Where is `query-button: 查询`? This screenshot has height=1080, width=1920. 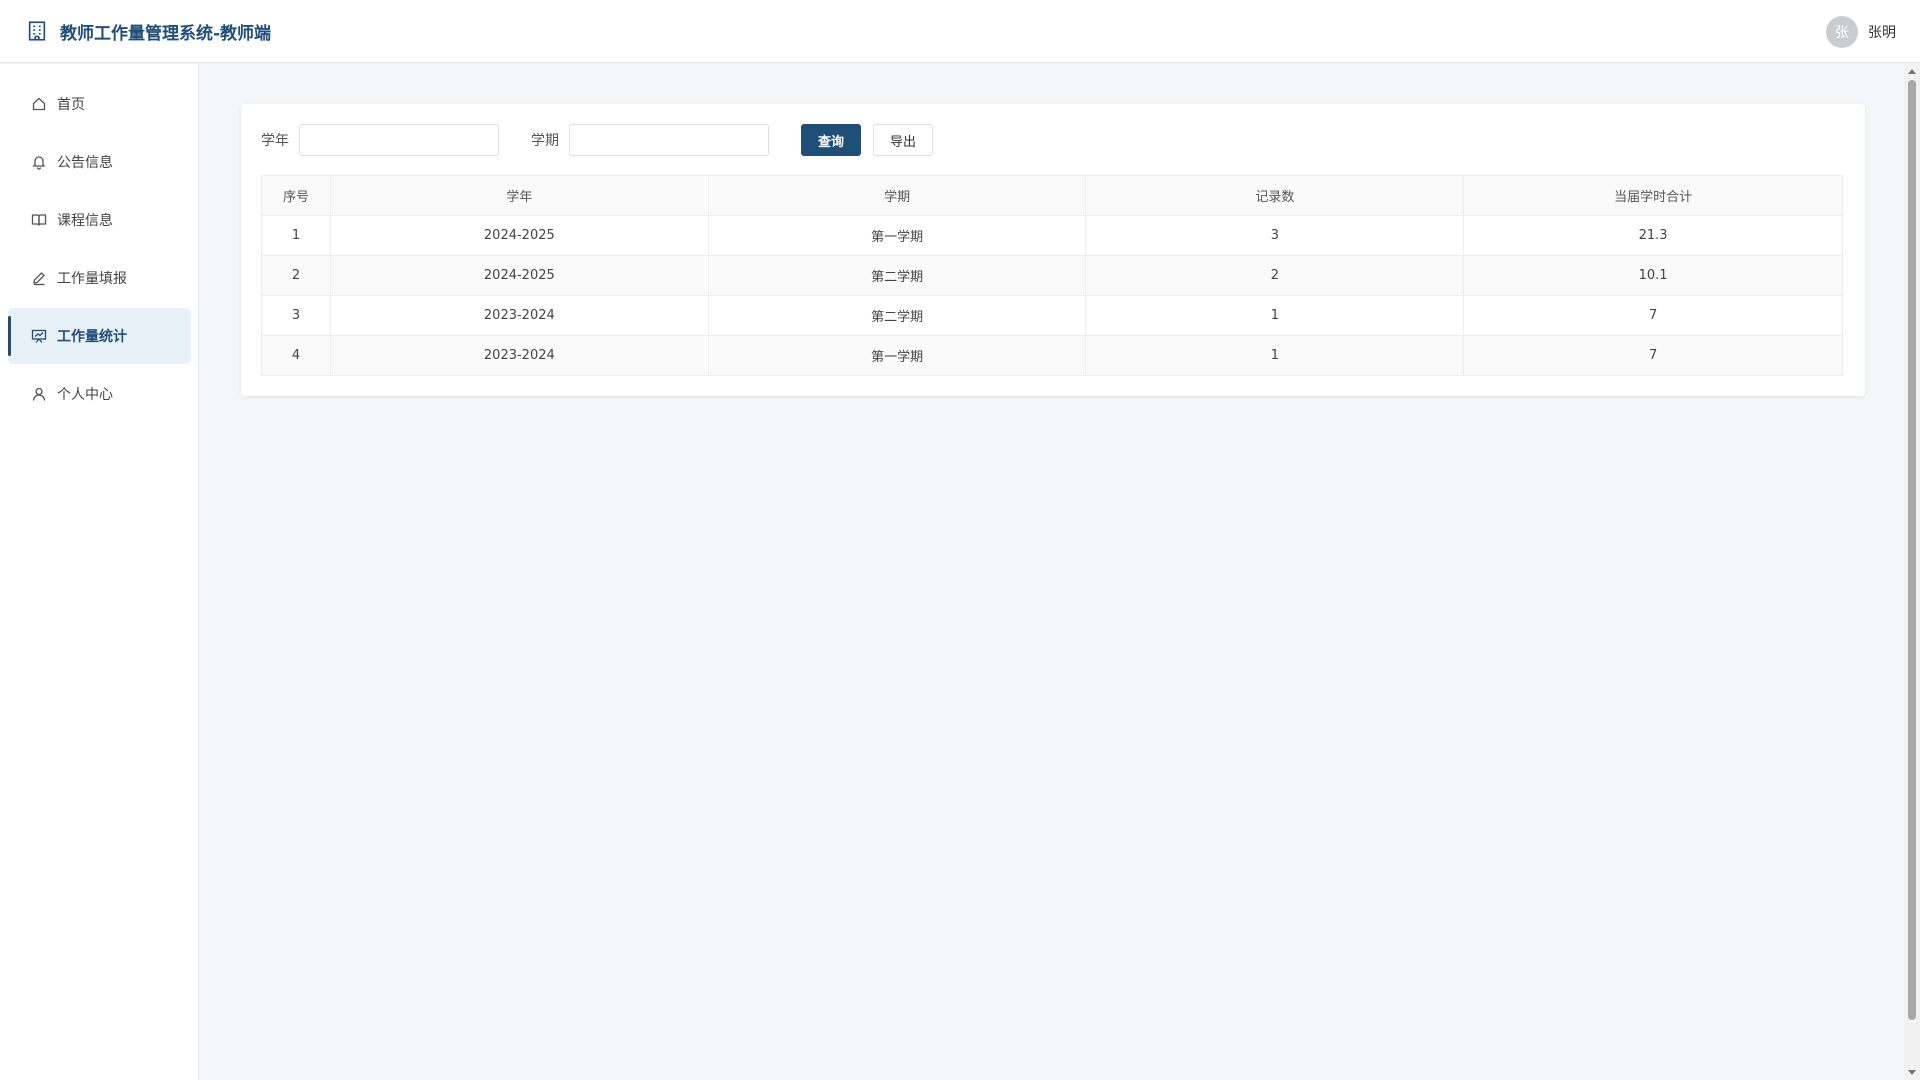 query-button: 查询 is located at coordinates (831, 140).